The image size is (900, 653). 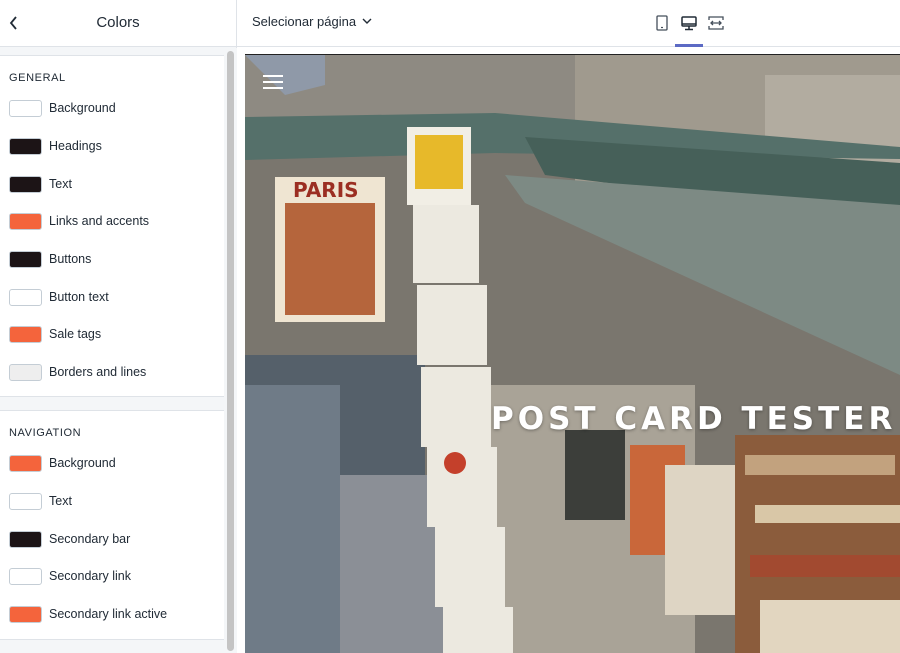 I want to click on active-device-indicator, so click(x=689, y=45).